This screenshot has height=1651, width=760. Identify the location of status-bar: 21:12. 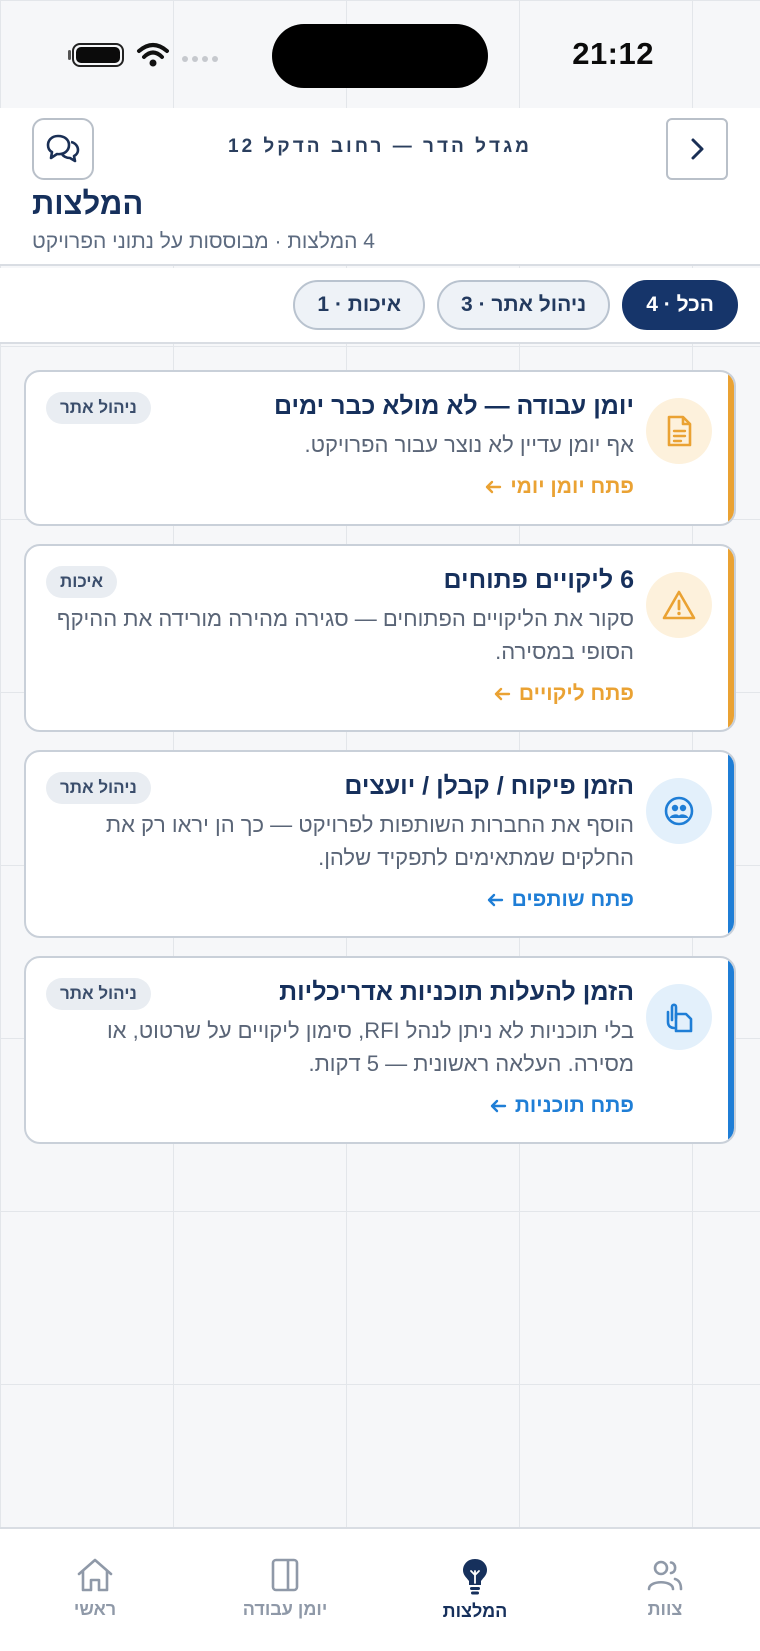
(380, 54).